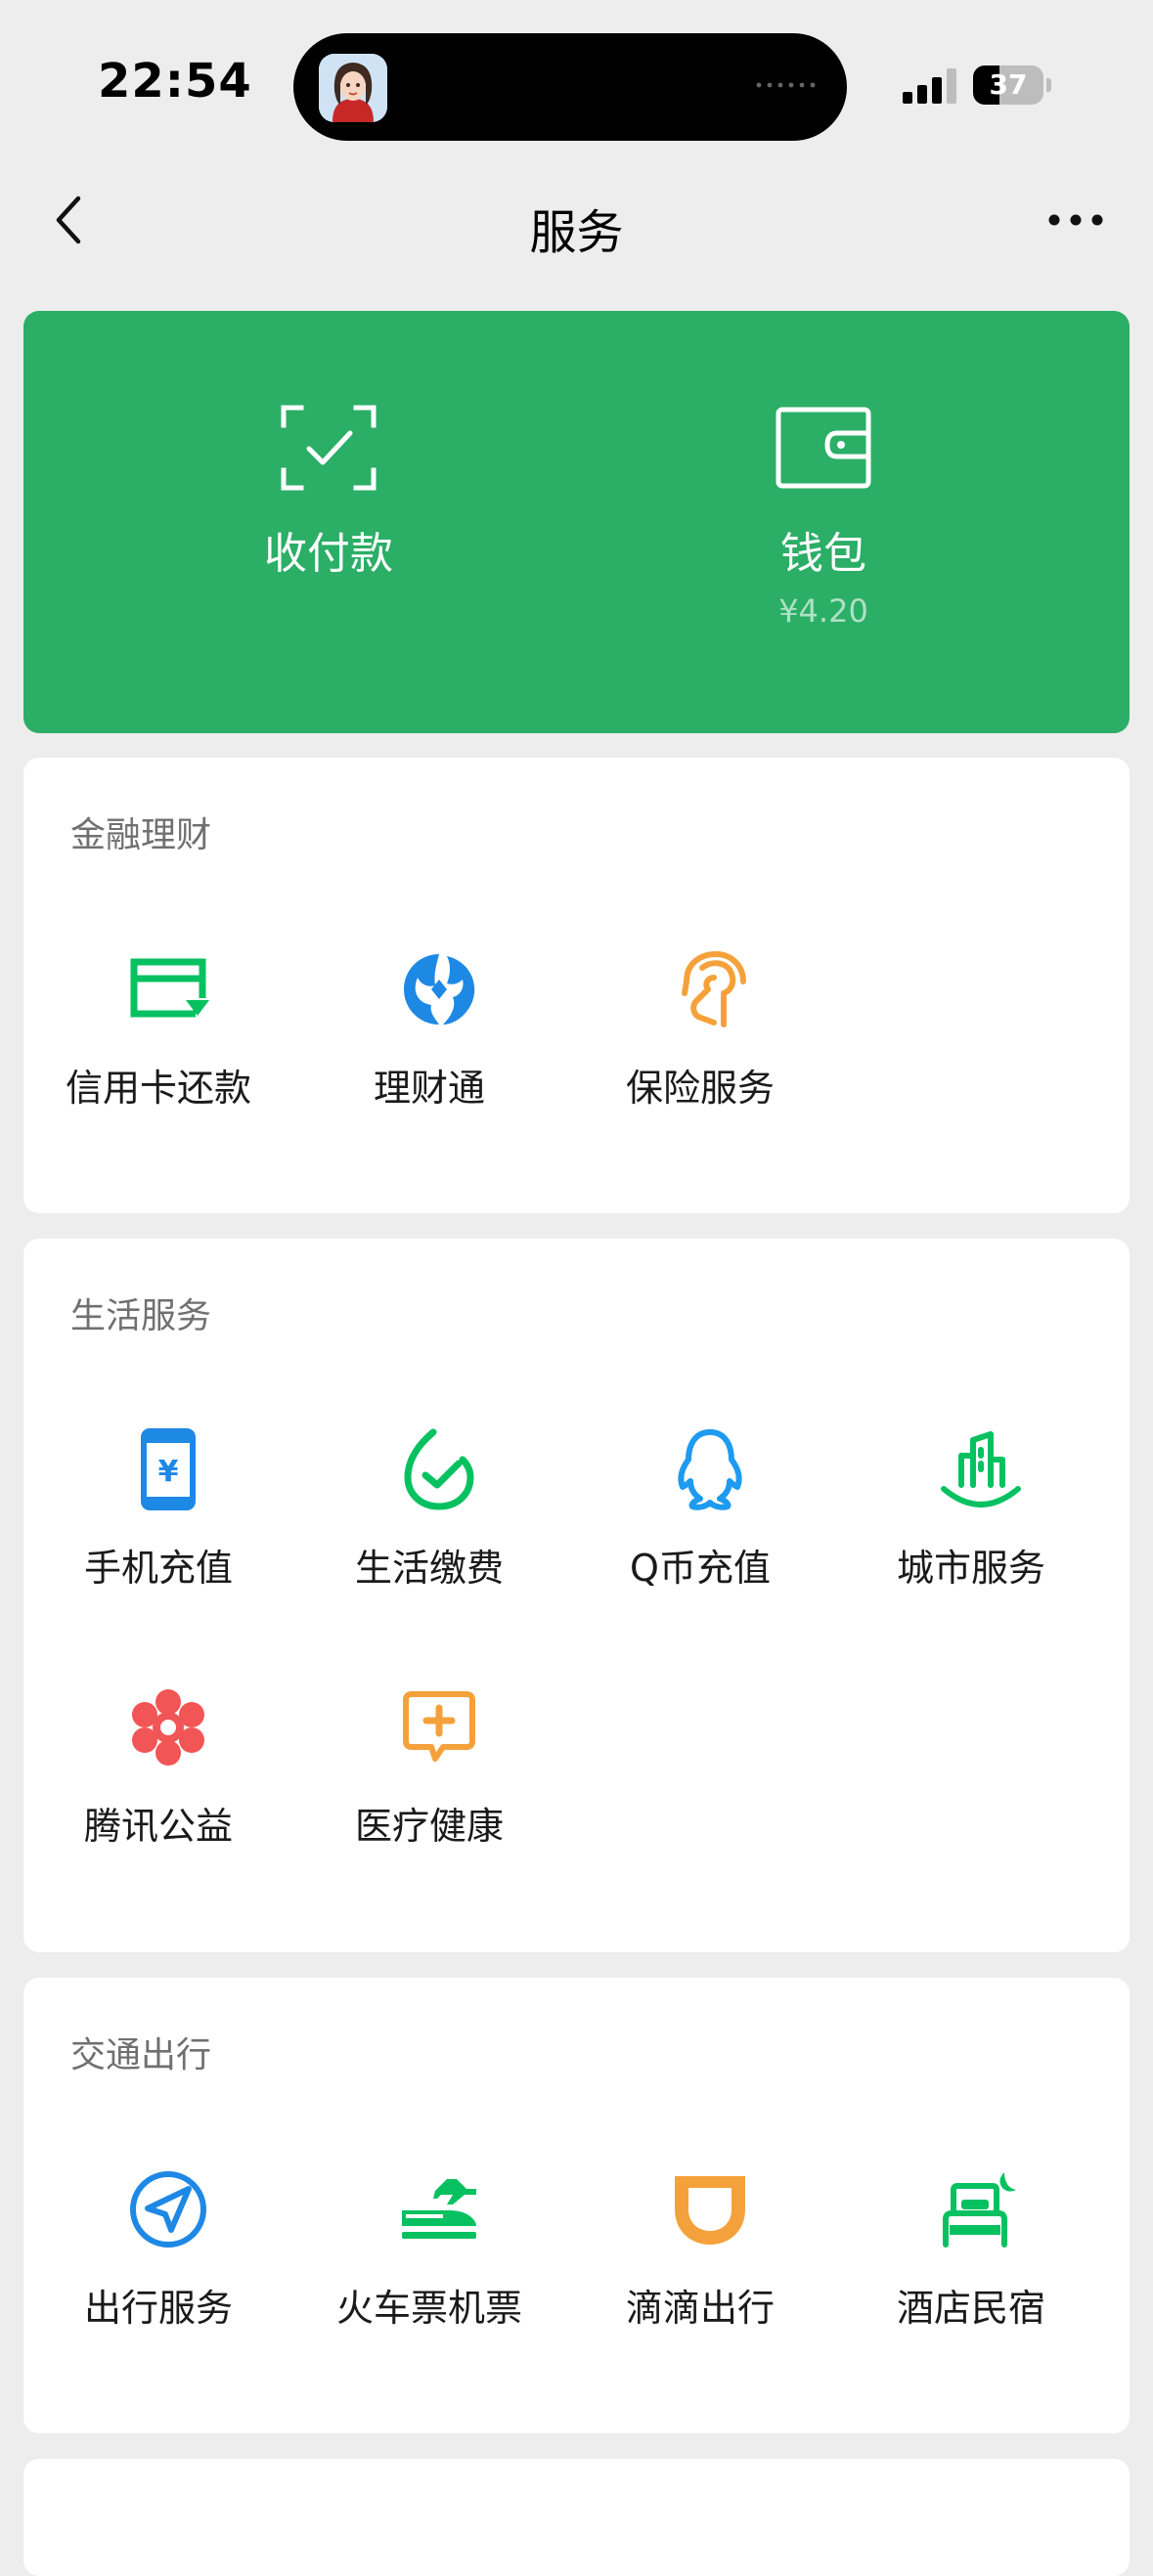 This screenshot has width=1153, height=2576. I want to click on status-bar: 22:54 37, so click(576, 78).